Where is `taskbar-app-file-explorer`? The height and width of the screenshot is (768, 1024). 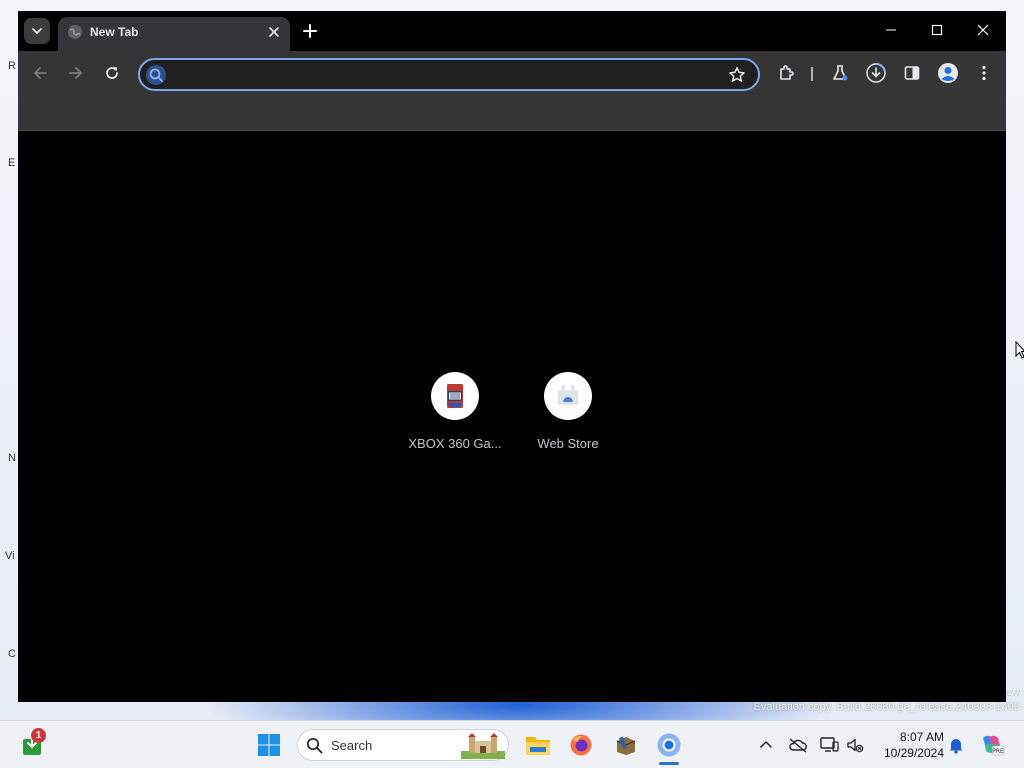
taskbar-app-file-explorer is located at coordinates (538, 745).